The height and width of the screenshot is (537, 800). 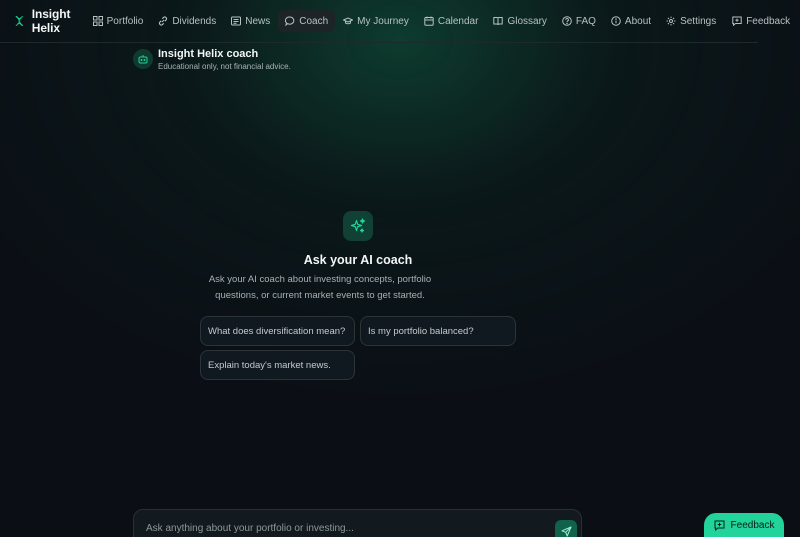 I want to click on info-circle-icon, so click(x=616, y=21).